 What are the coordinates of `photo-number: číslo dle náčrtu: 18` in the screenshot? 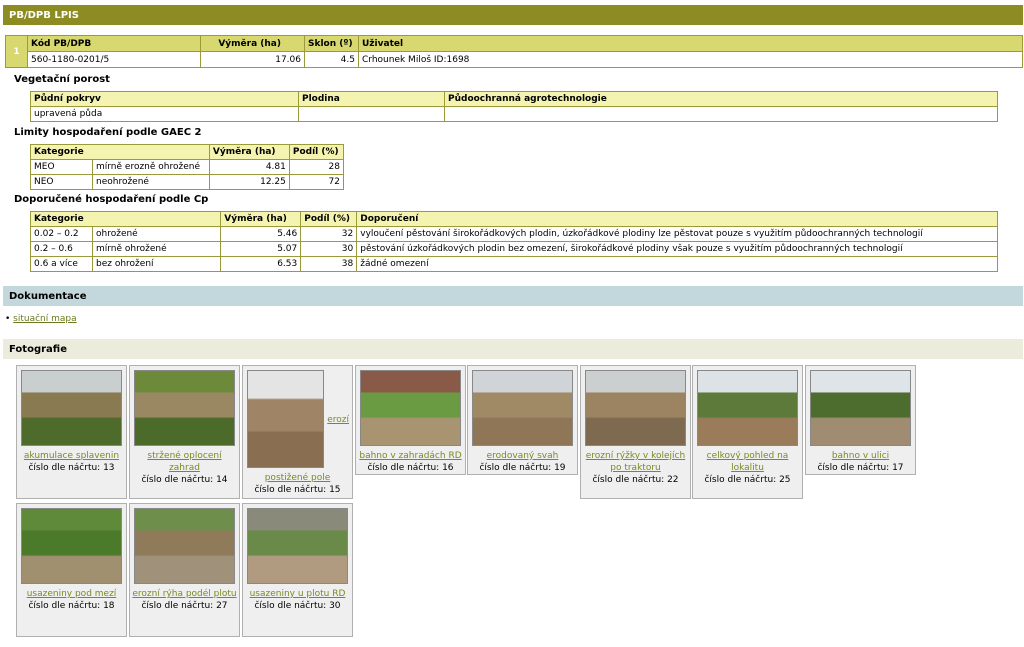 It's located at (71, 606).